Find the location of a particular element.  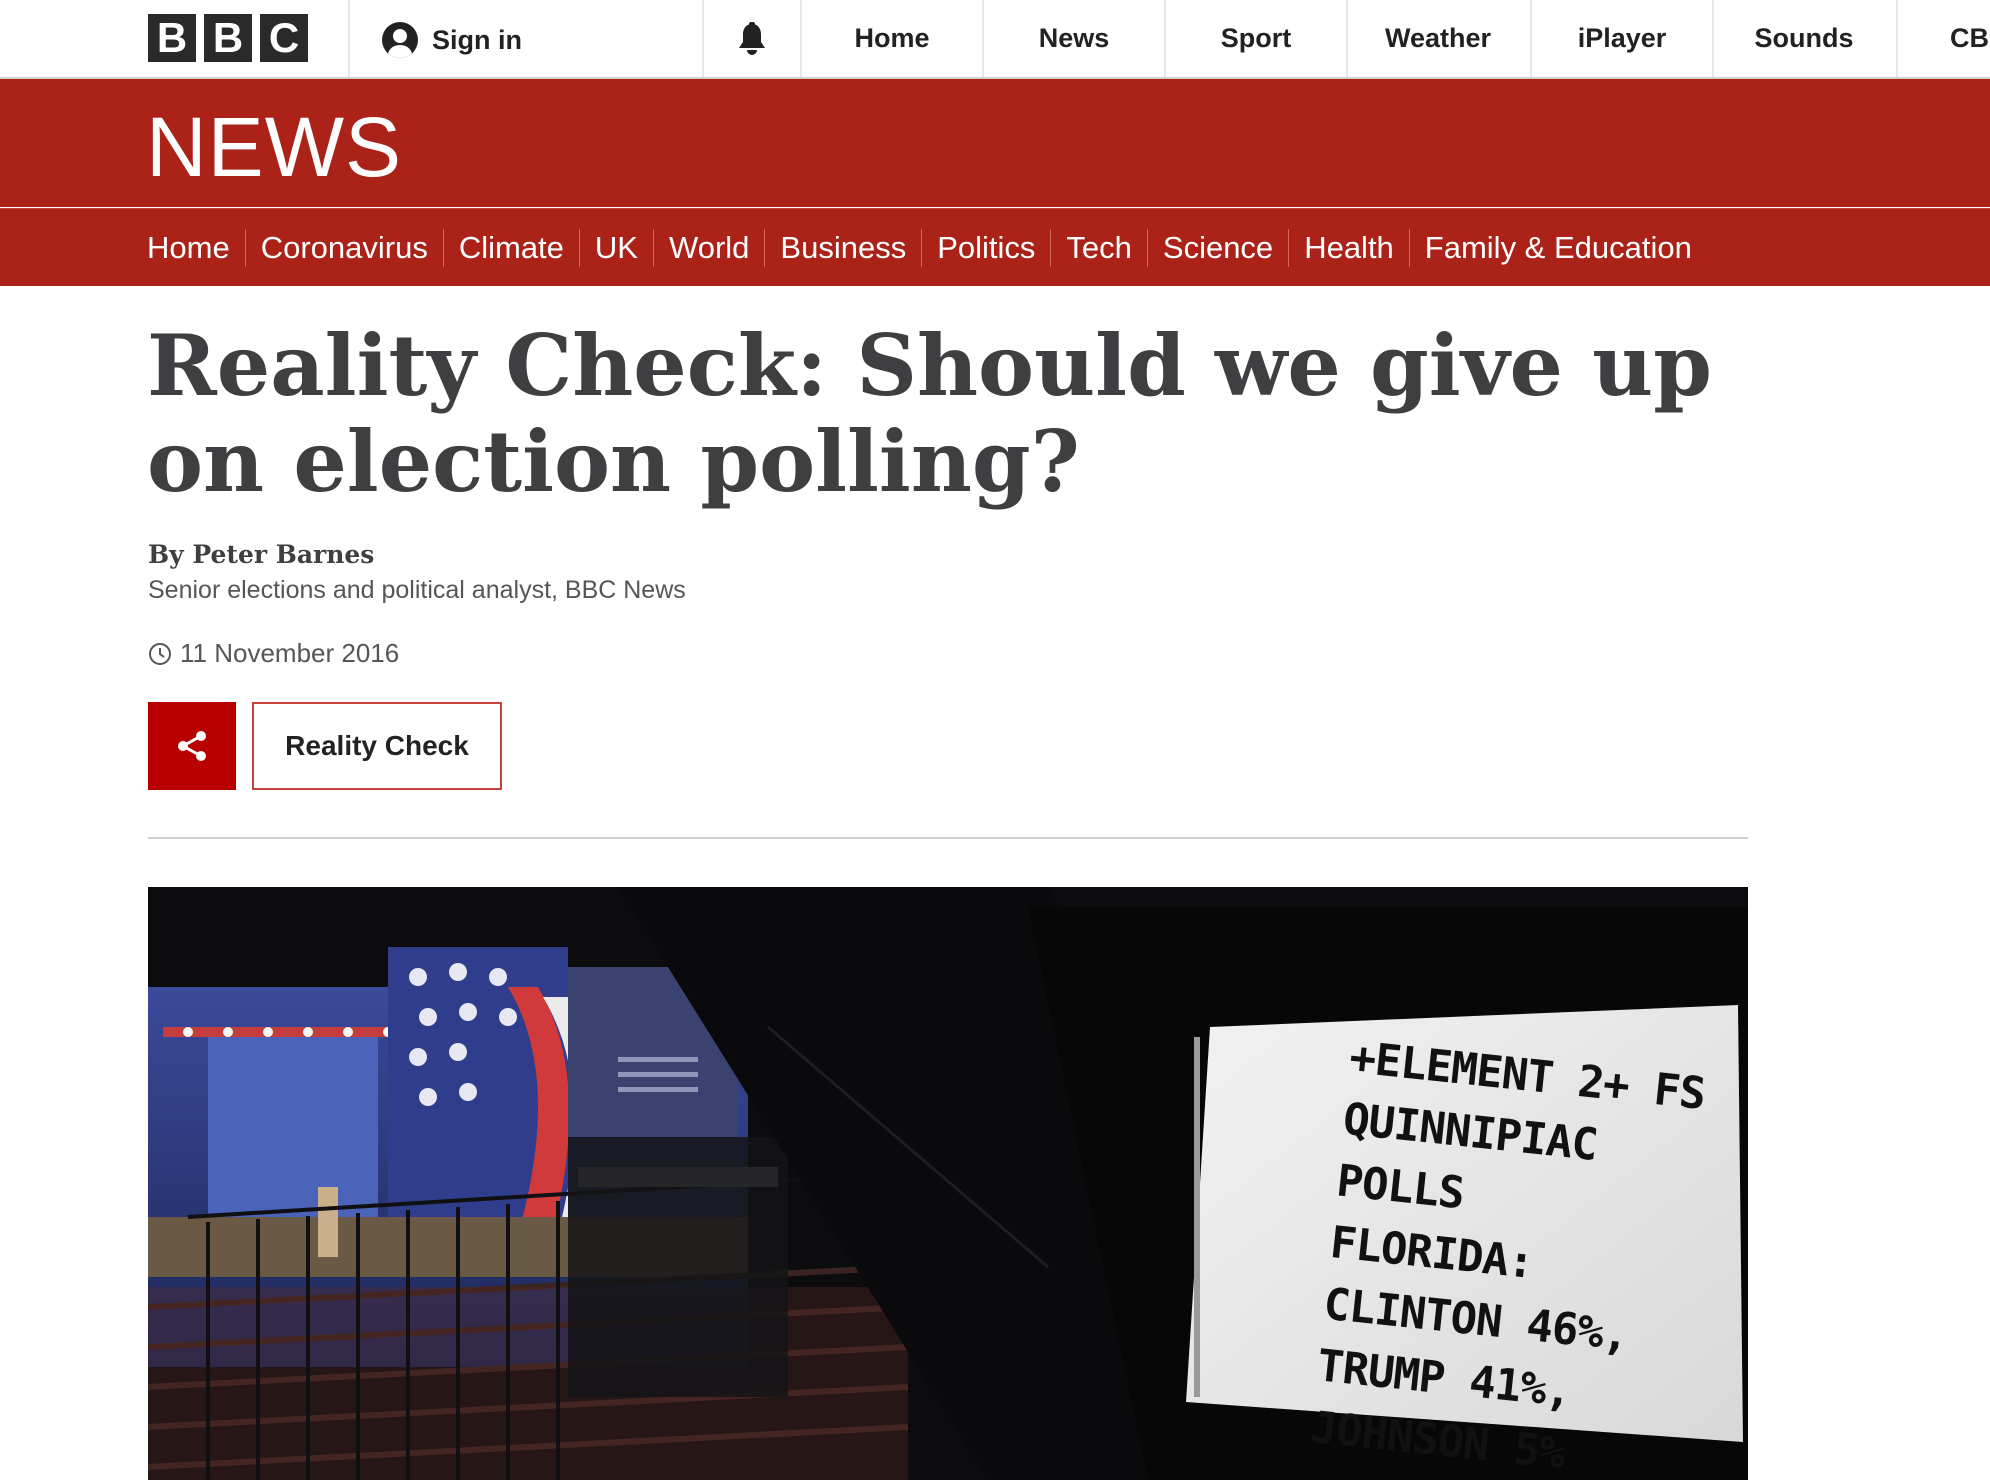

section-nav-business: Business is located at coordinates (844, 248).